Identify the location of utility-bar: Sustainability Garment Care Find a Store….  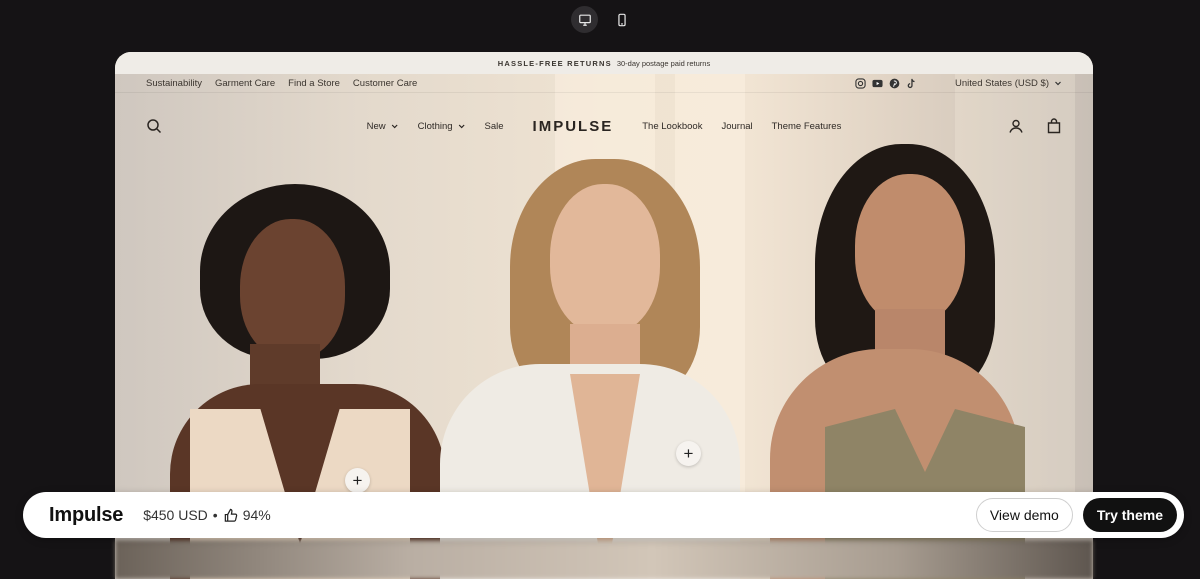
(604, 83).